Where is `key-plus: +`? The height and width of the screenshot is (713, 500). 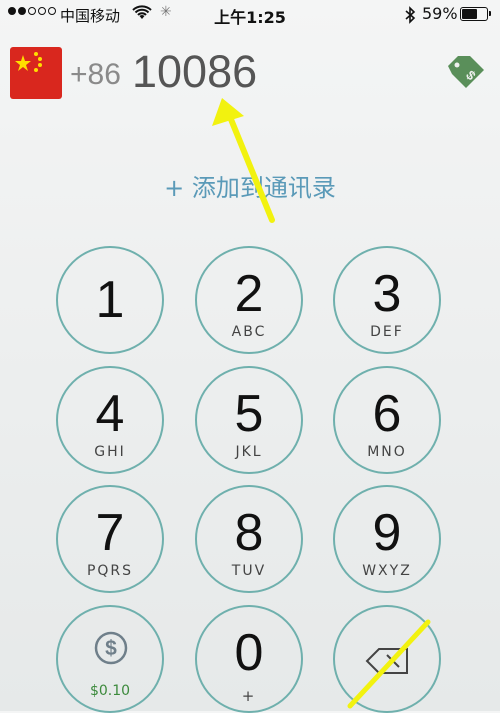
key-plus: + is located at coordinates (249, 696).